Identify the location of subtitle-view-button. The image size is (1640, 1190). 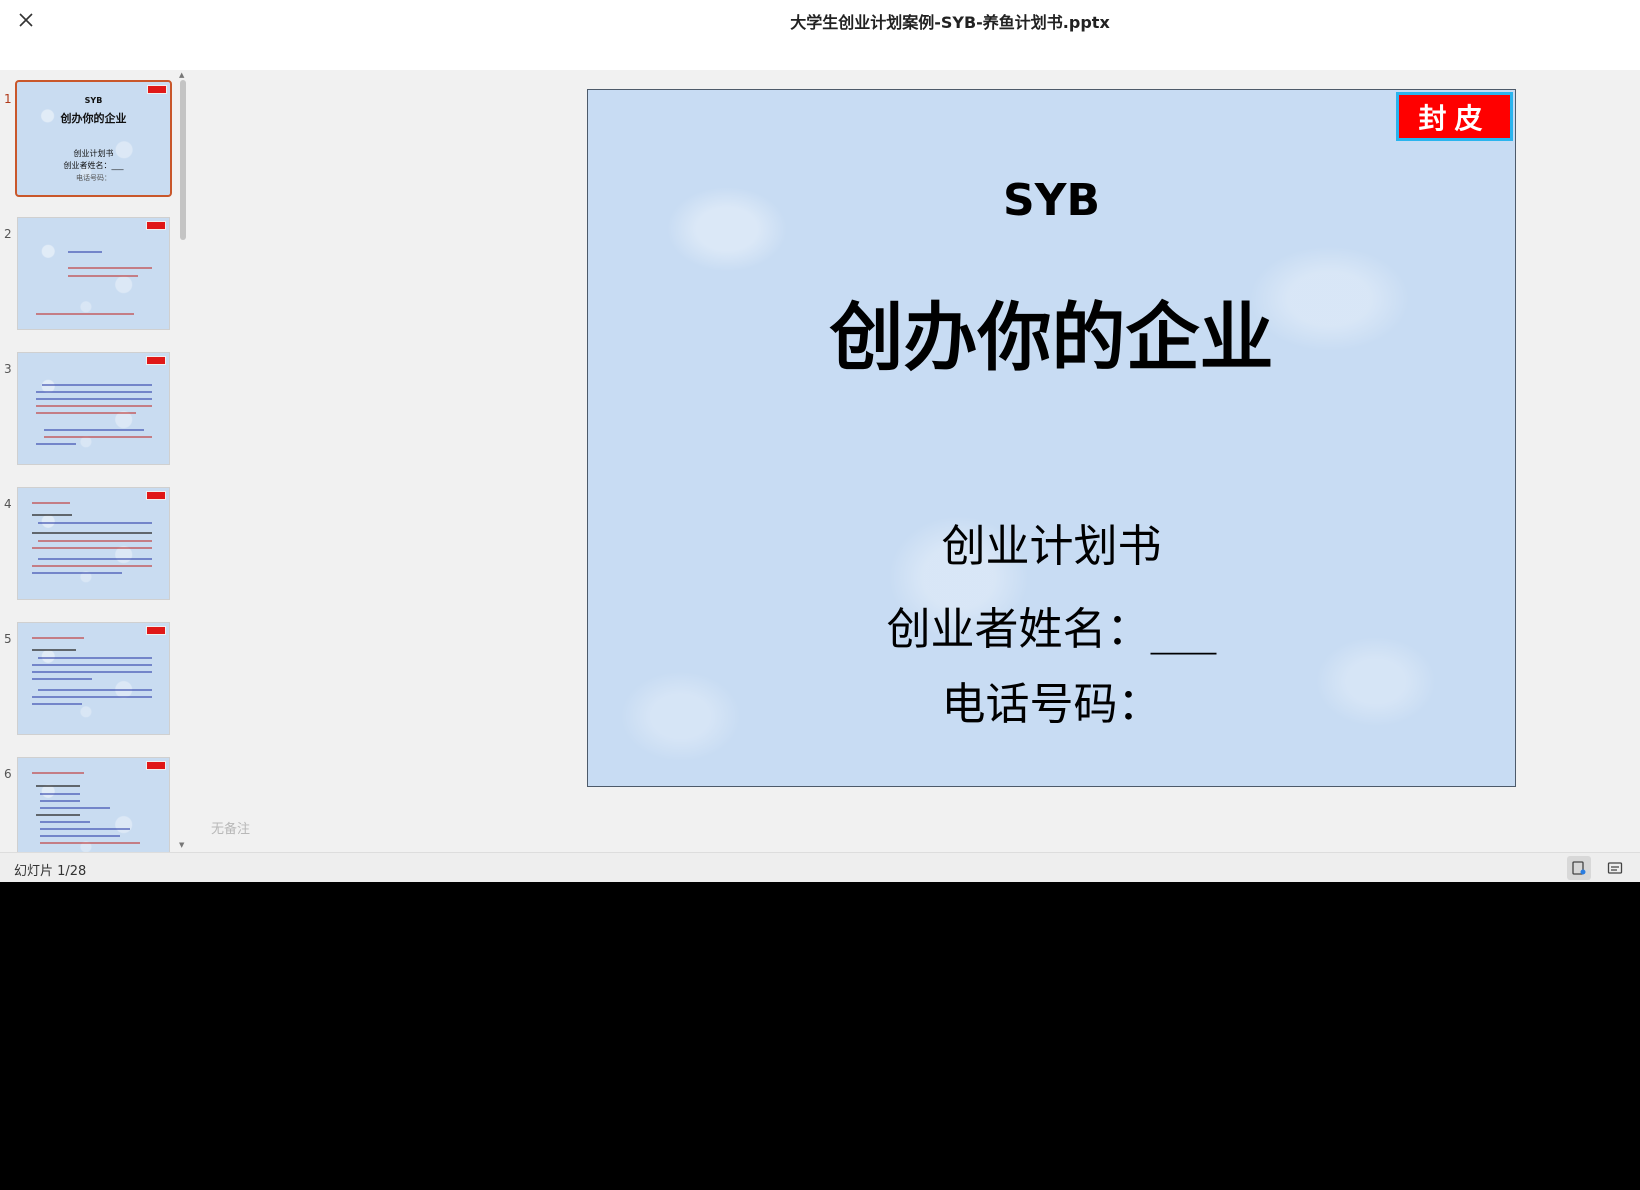
(1615, 868).